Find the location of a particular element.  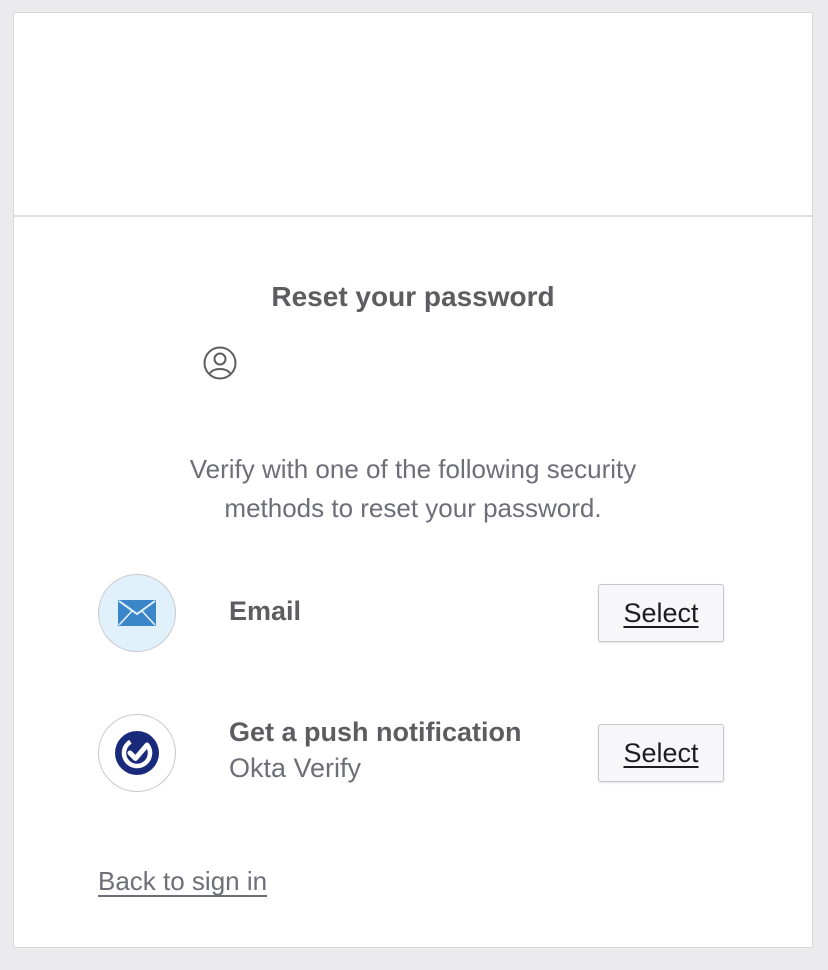

page-title: Reset your password is located at coordinates (413, 296).